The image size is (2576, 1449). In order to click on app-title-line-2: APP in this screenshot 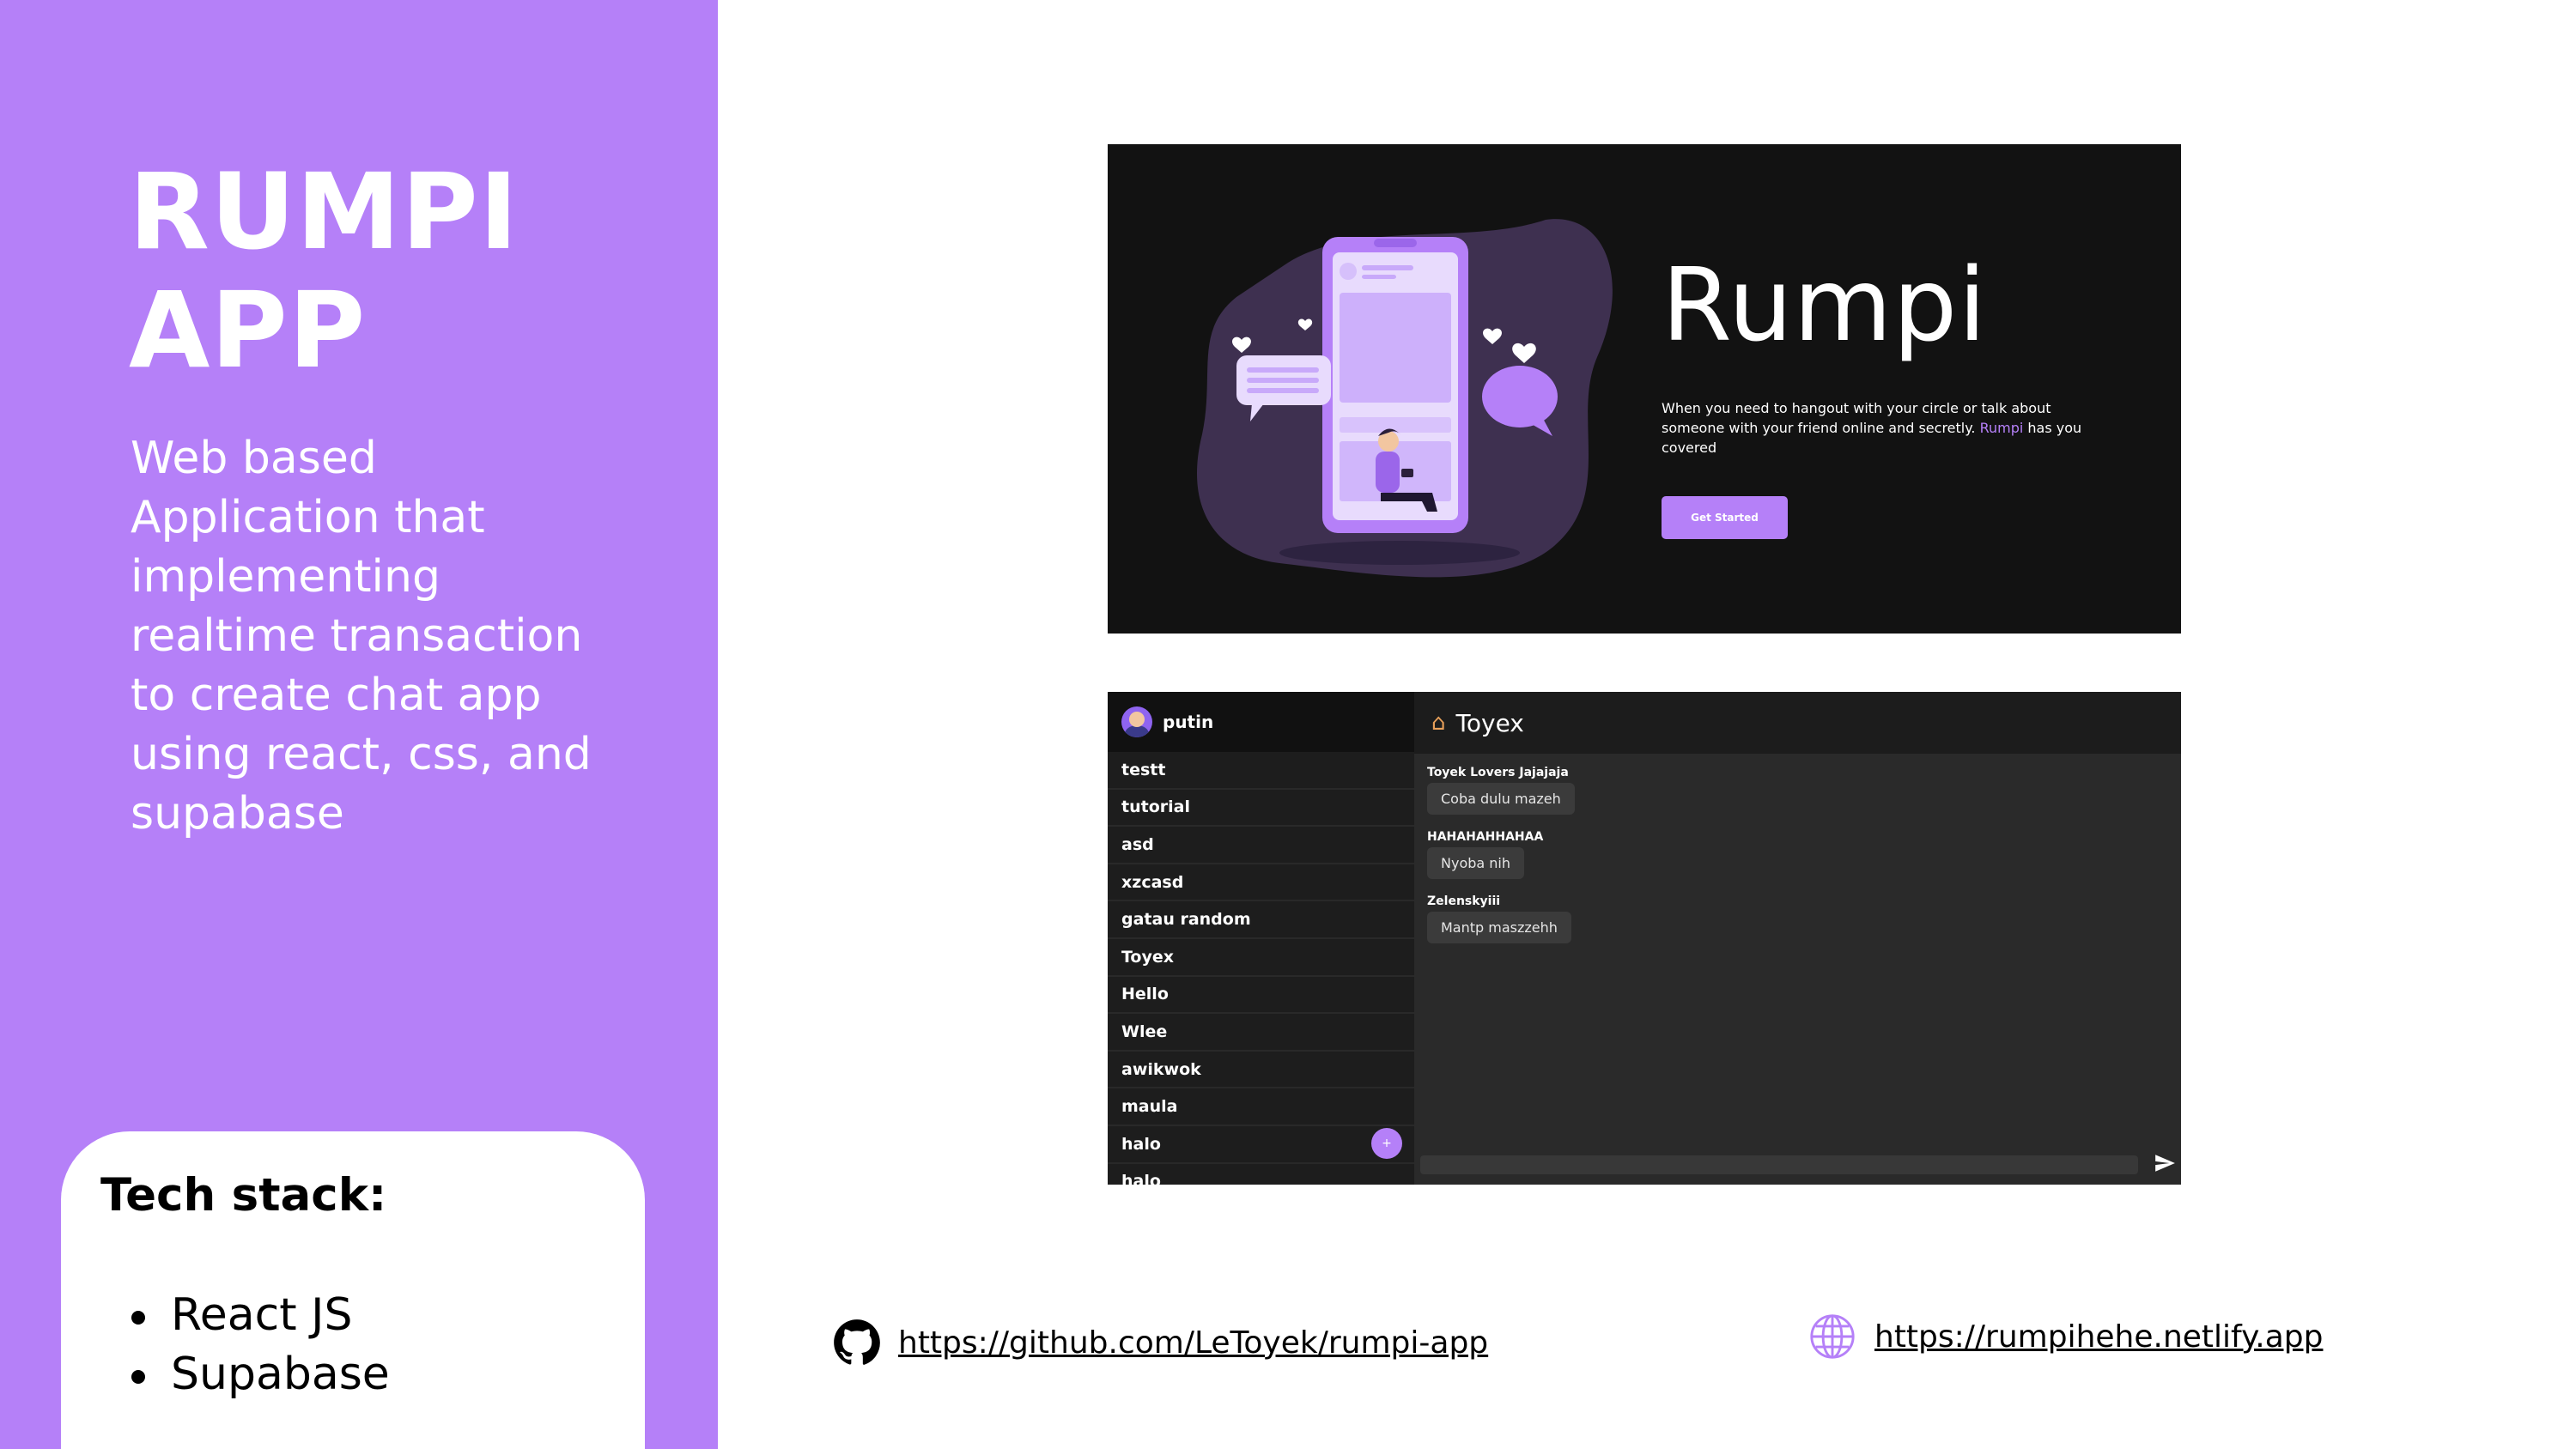, I will do `click(248, 330)`.